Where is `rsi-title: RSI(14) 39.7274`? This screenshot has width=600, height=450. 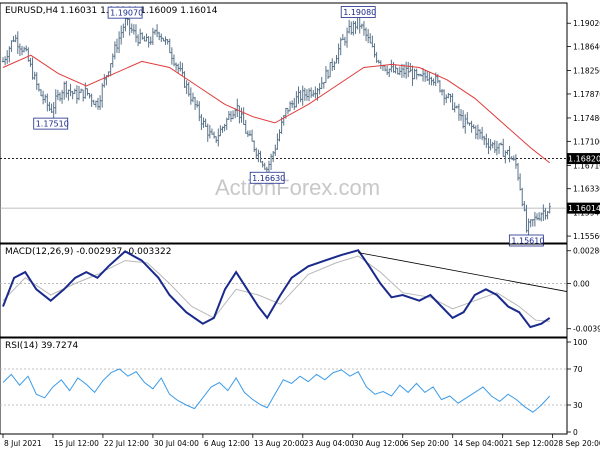 rsi-title: RSI(14) 39.7274 is located at coordinates (41, 346).